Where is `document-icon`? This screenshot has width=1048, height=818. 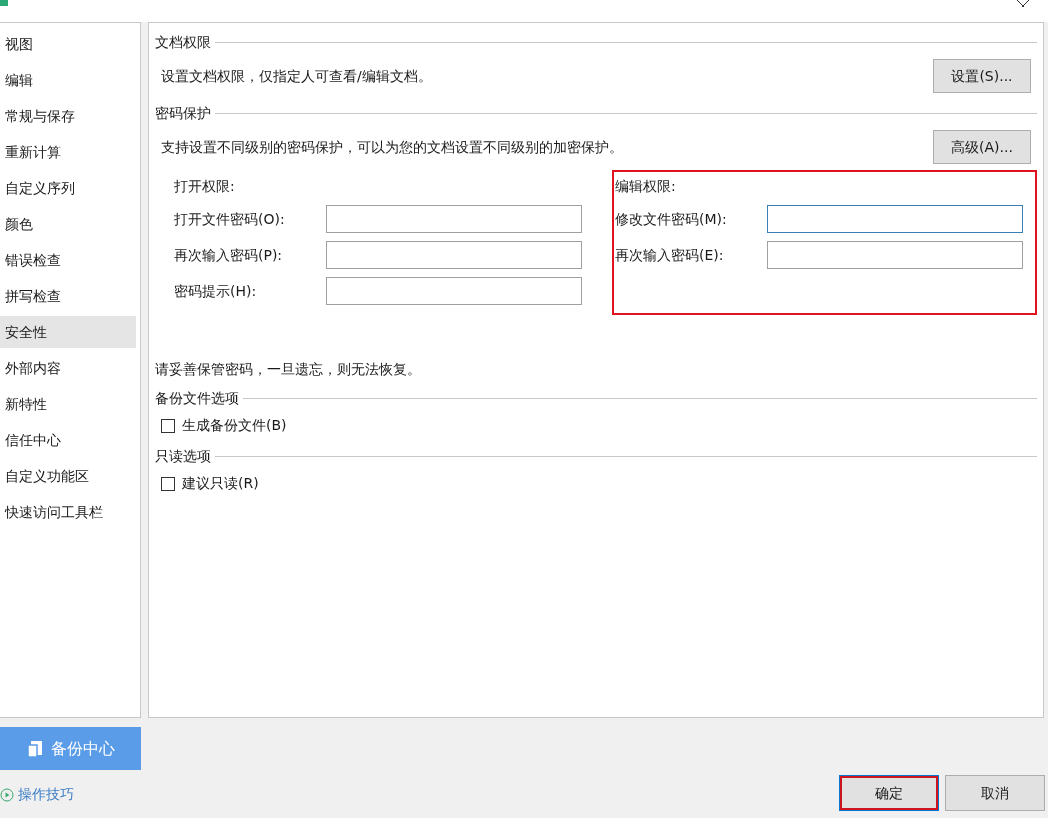
document-icon is located at coordinates (34, 748).